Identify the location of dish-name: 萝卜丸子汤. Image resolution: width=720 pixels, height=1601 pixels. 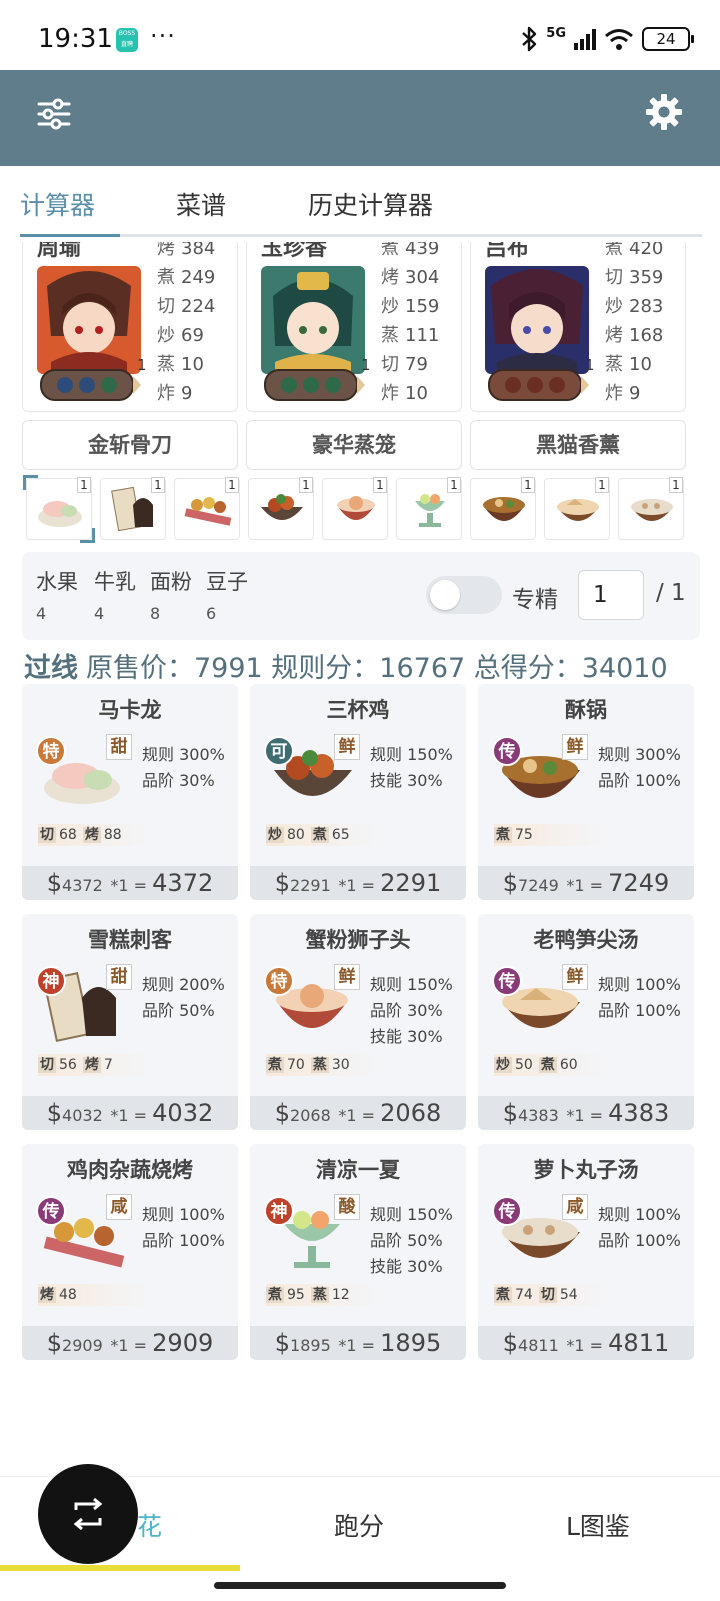
(586, 1170).